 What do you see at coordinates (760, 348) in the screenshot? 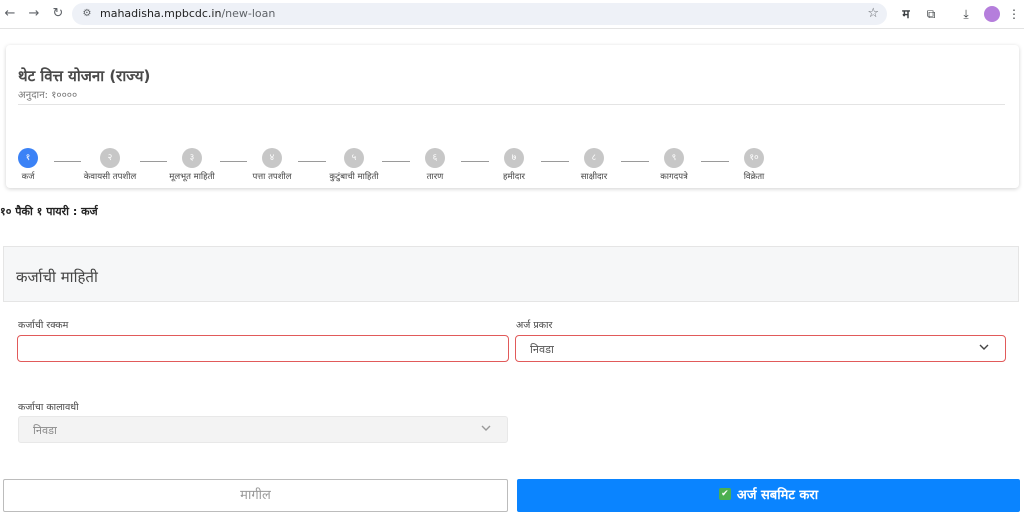
I see `application-type-select: निवडा` at bounding box center [760, 348].